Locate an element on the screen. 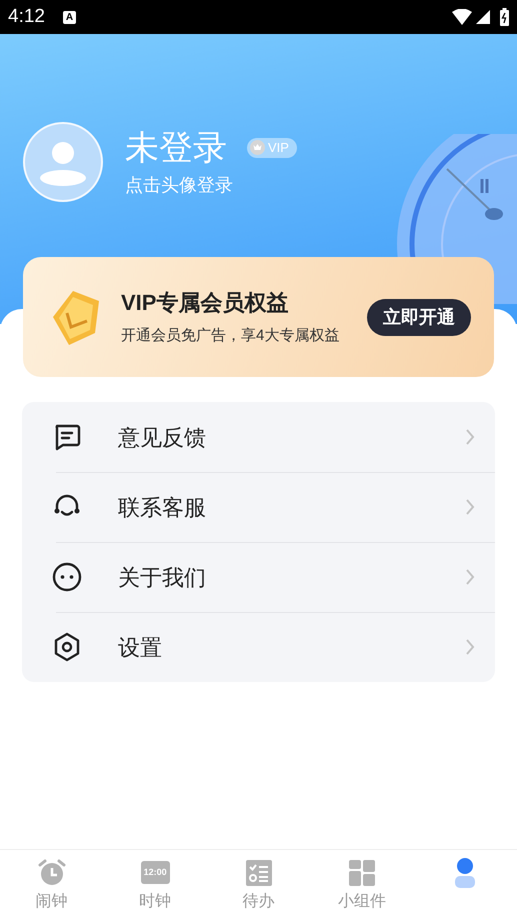  menu-label: 意见反馈 is located at coordinates (162, 438).